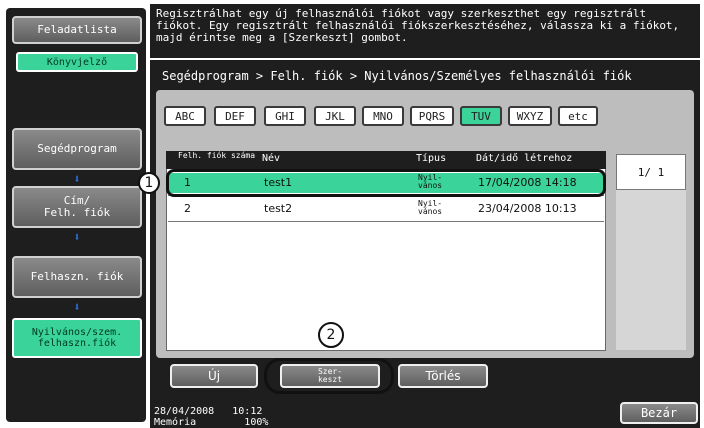 The width and height of the screenshot is (704, 428). Describe the element at coordinates (431, 158) in the screenshot. I see `header-type: Típus` at that location.